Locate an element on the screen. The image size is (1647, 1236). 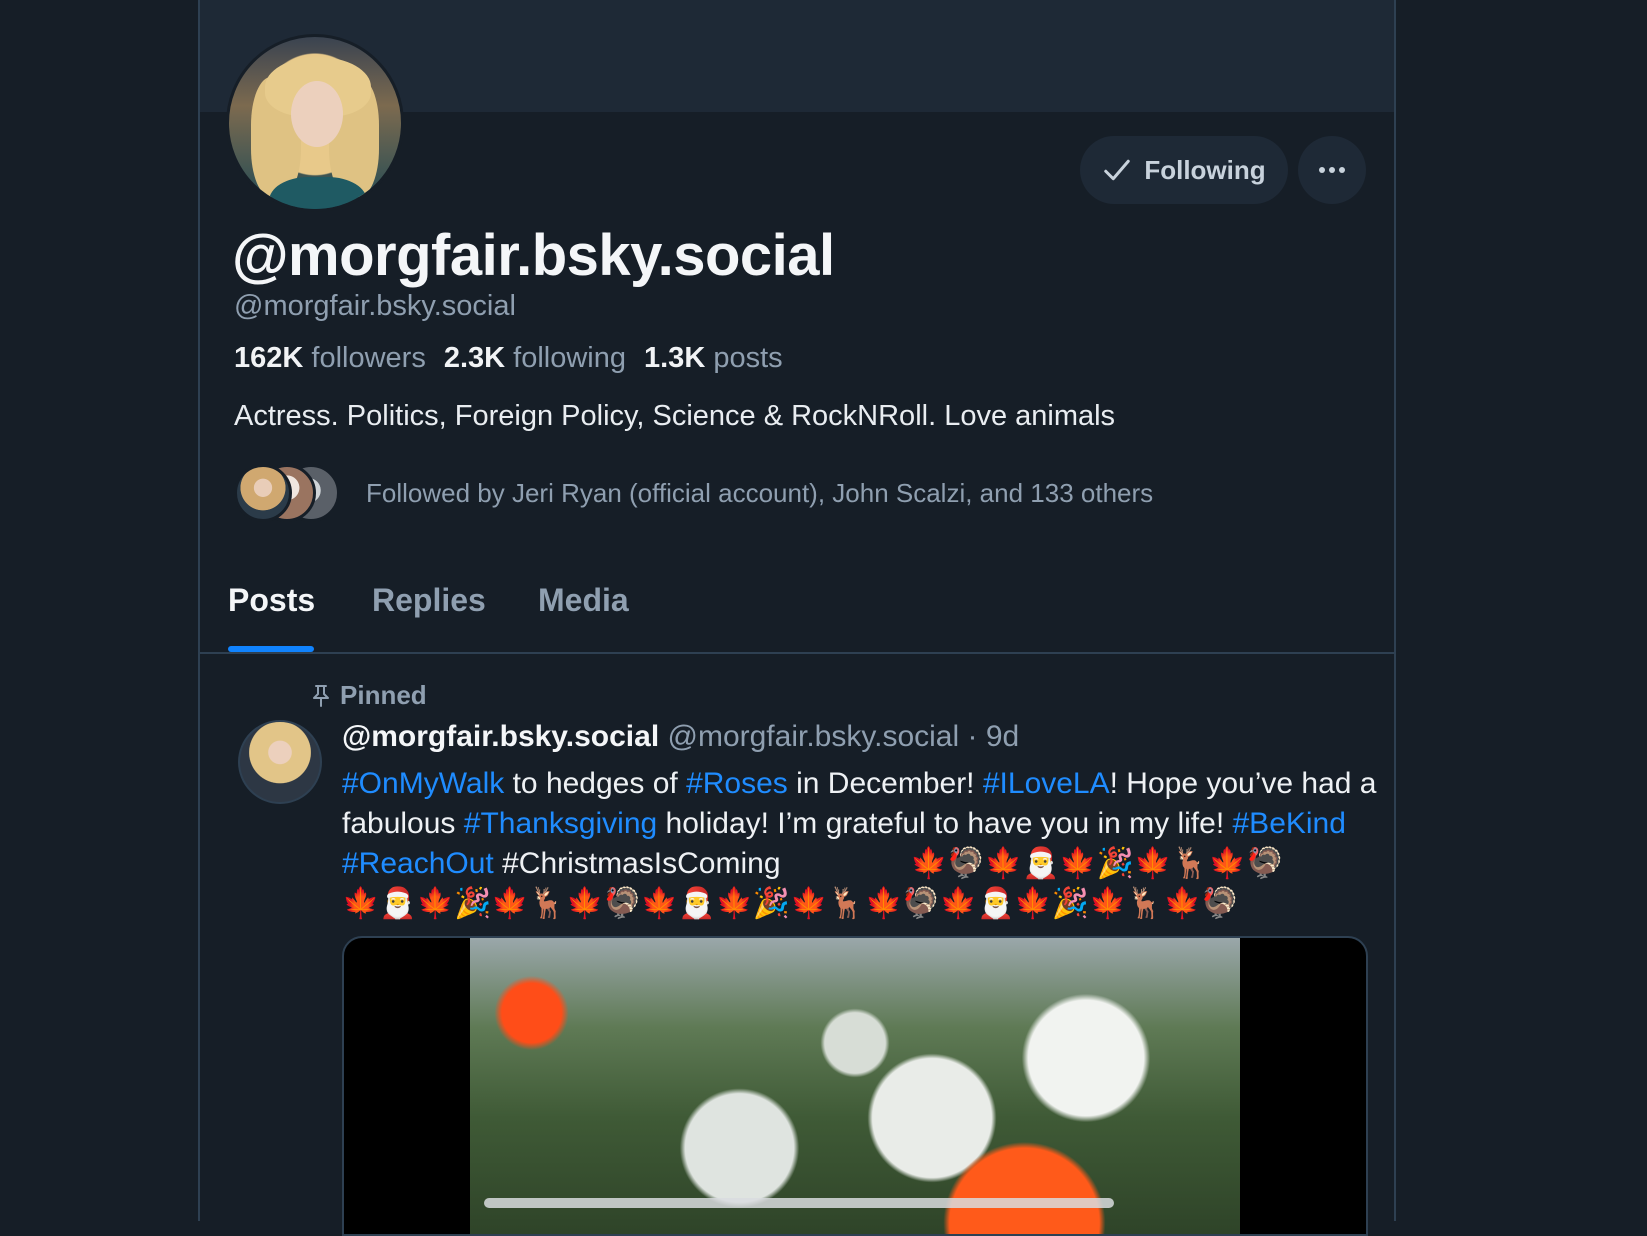
tab-replies: Replies is located at coordinates (429, 600).